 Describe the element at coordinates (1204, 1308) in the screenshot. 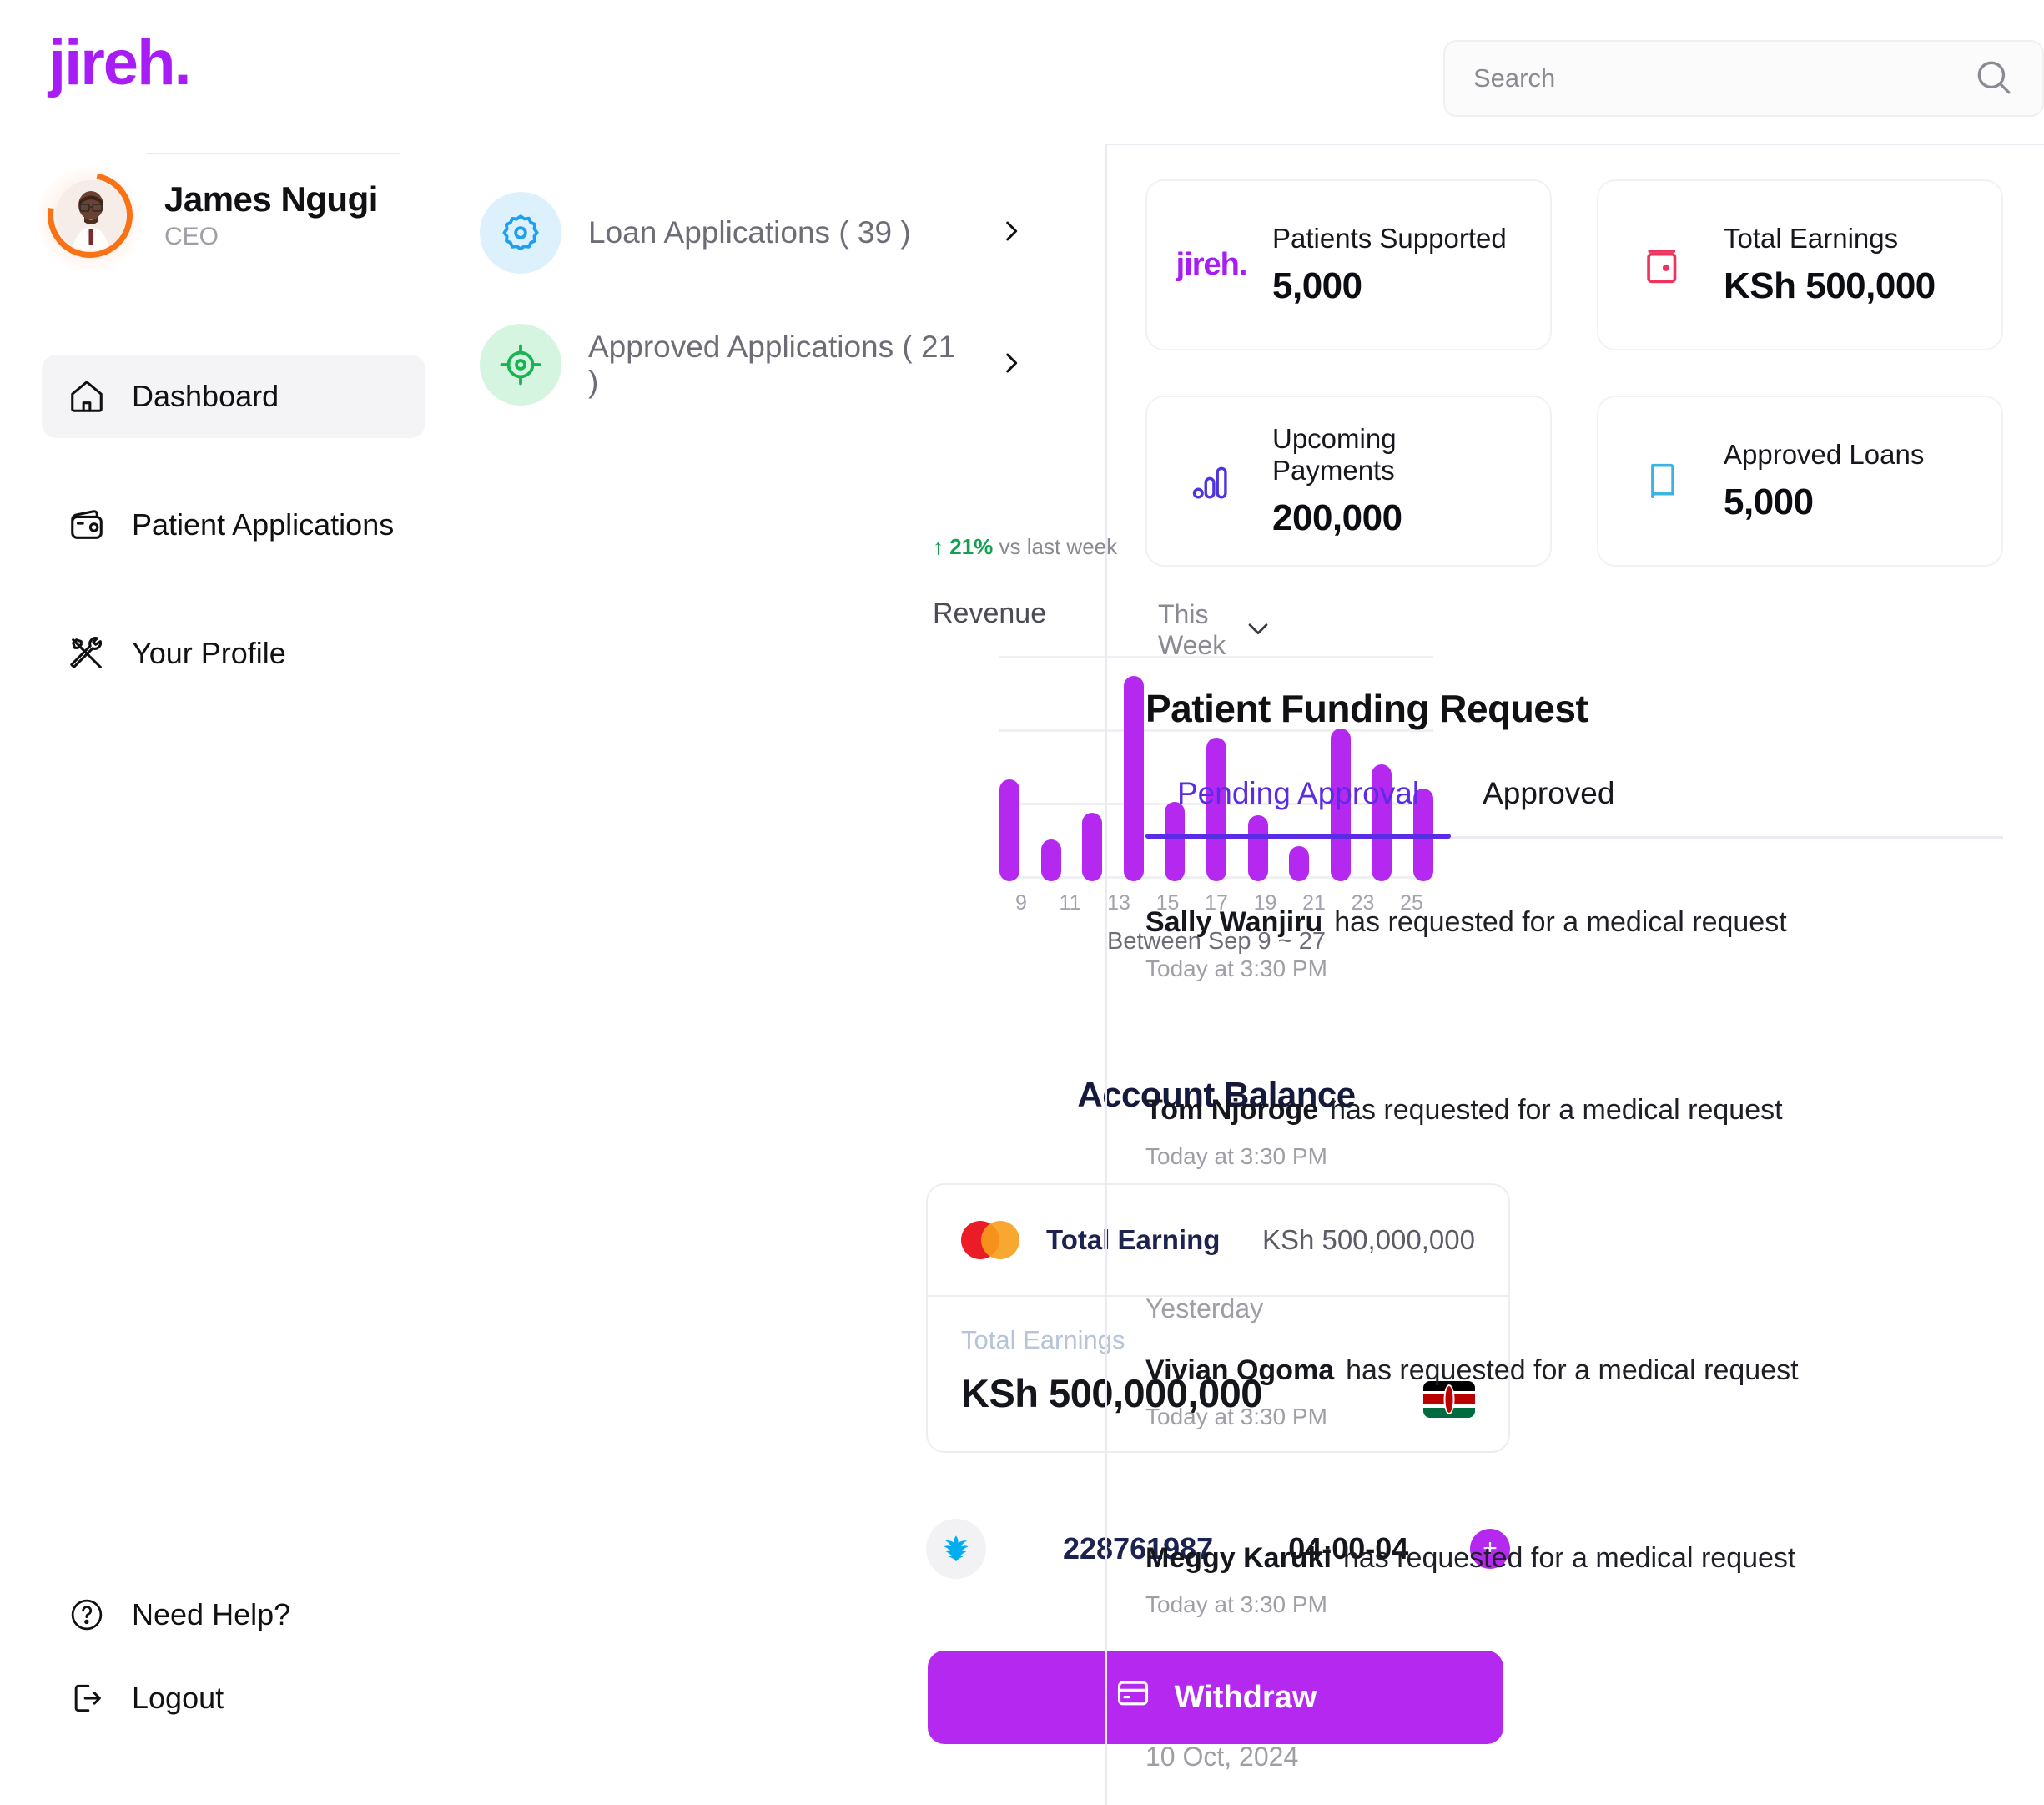

I see `feed-day-label: Yesterday` at that location.